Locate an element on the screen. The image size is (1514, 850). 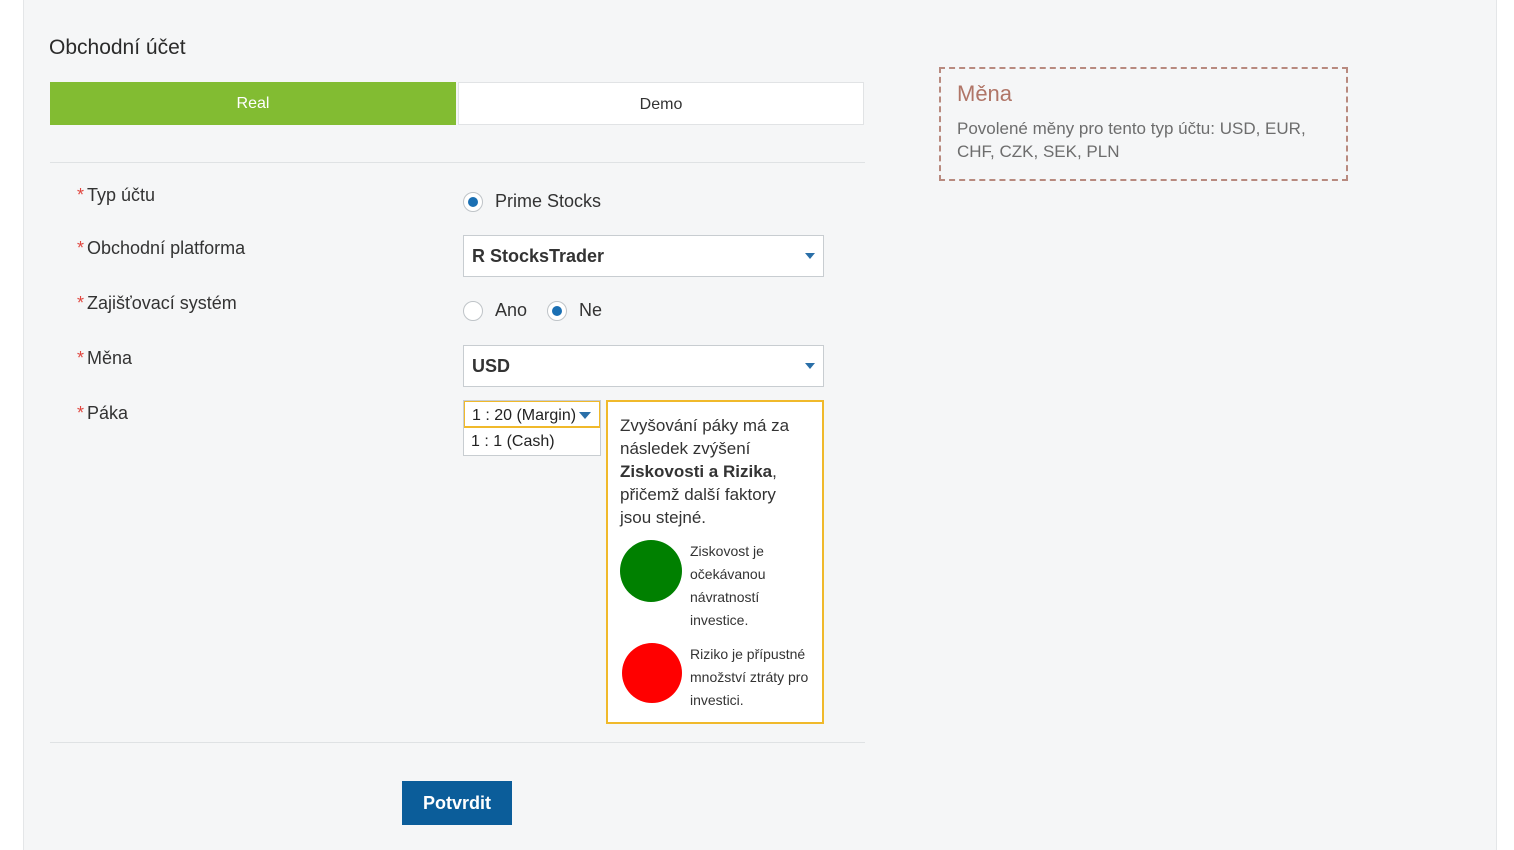
account-type-radio-prime-stocks is located at coordinates (473, 201).